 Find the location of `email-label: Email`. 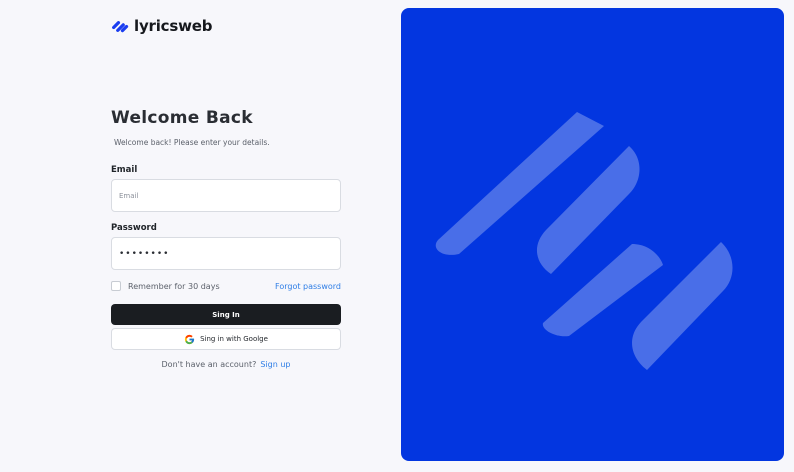

email-label: Email is located at coordinates (124, 170).